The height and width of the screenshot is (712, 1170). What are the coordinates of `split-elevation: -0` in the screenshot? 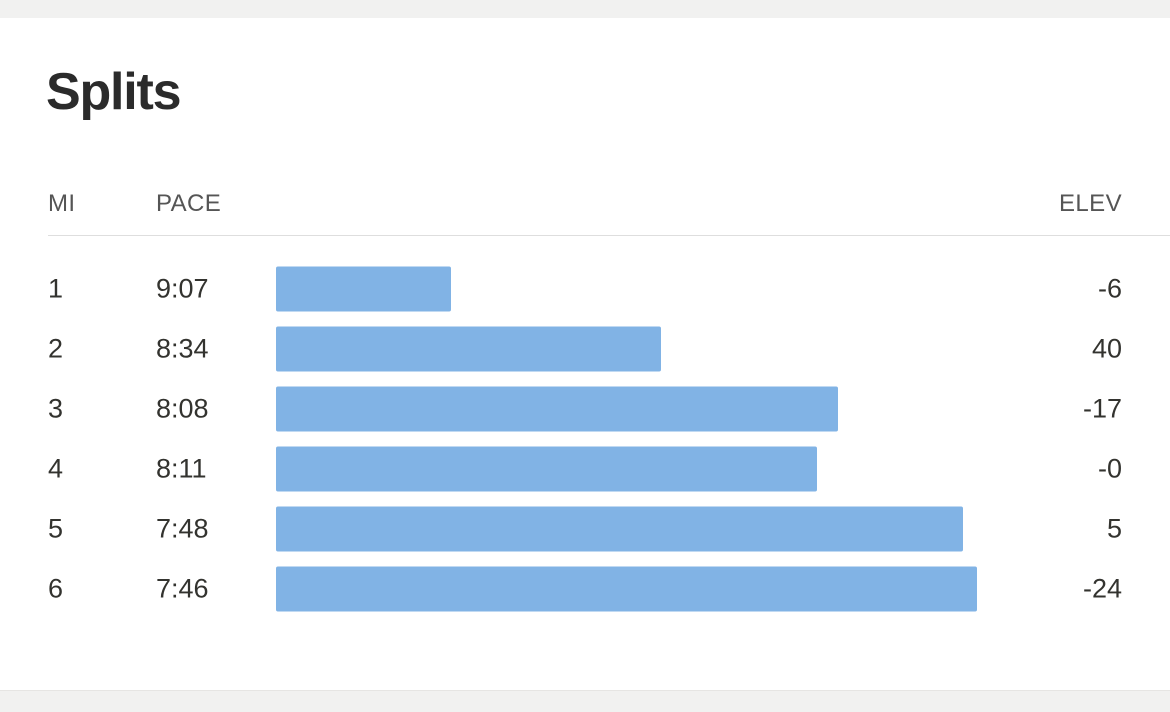 It's located at (1109, 468).